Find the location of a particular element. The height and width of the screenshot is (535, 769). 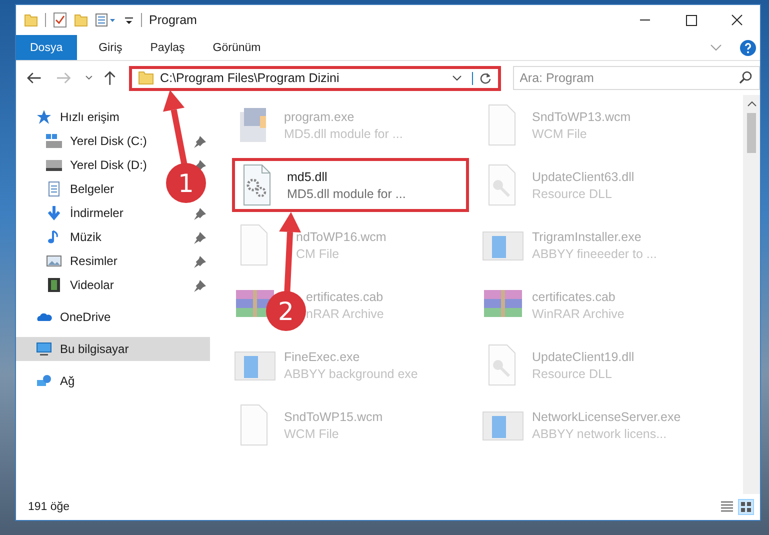

up-arrow-icon is located at coordinates (110, 78).